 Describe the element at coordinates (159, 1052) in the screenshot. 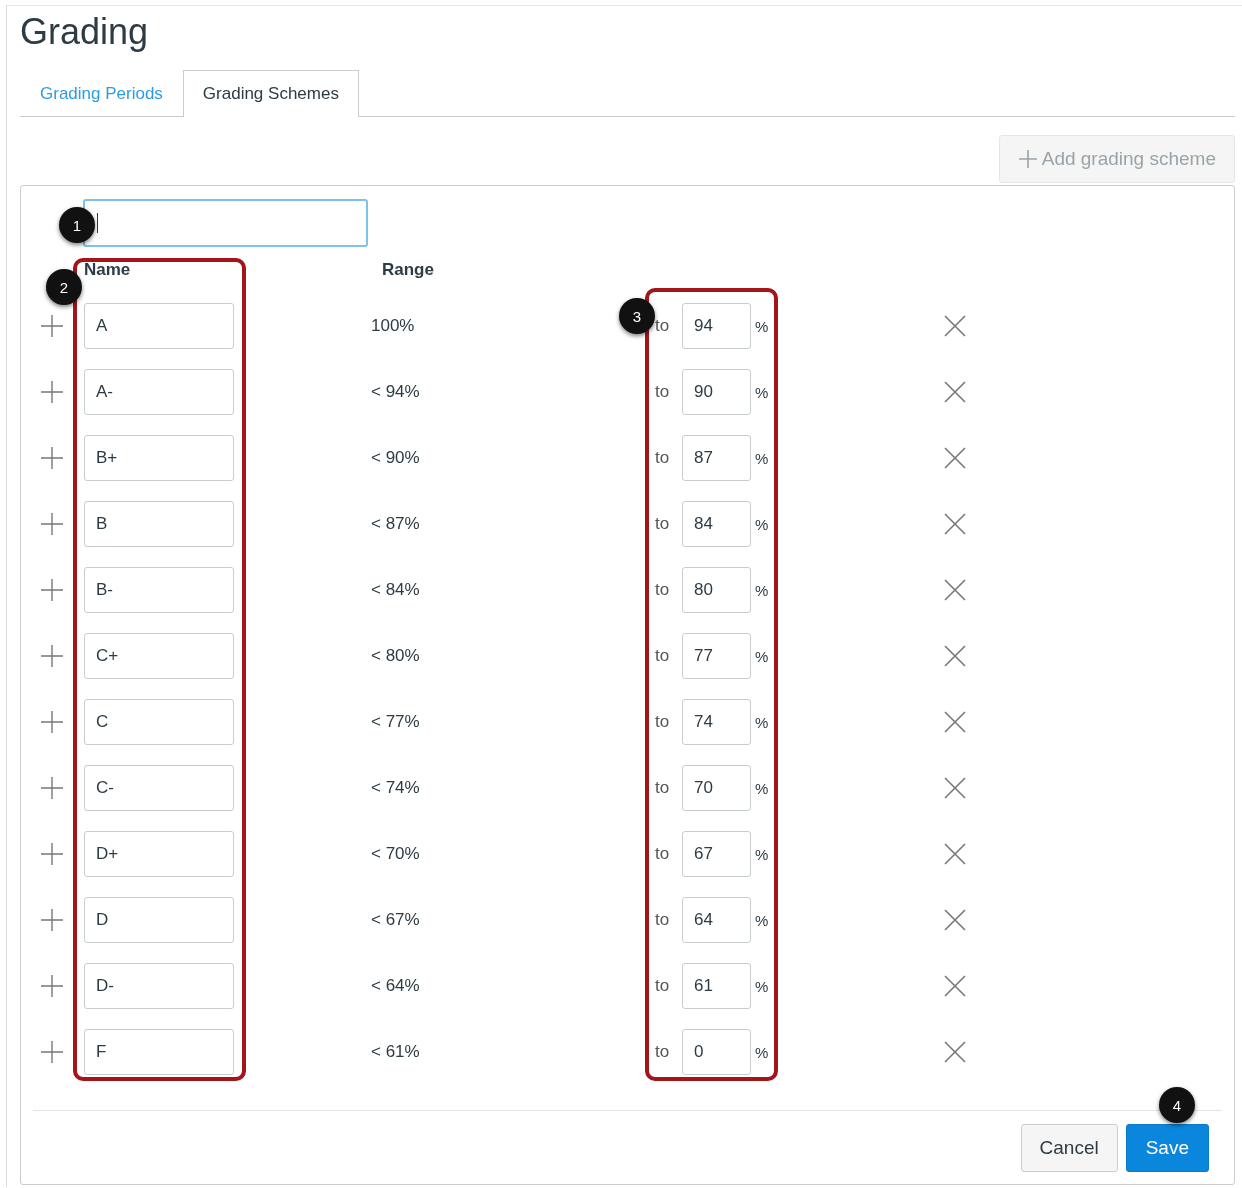

I see `grade-name-field: F` at that location.